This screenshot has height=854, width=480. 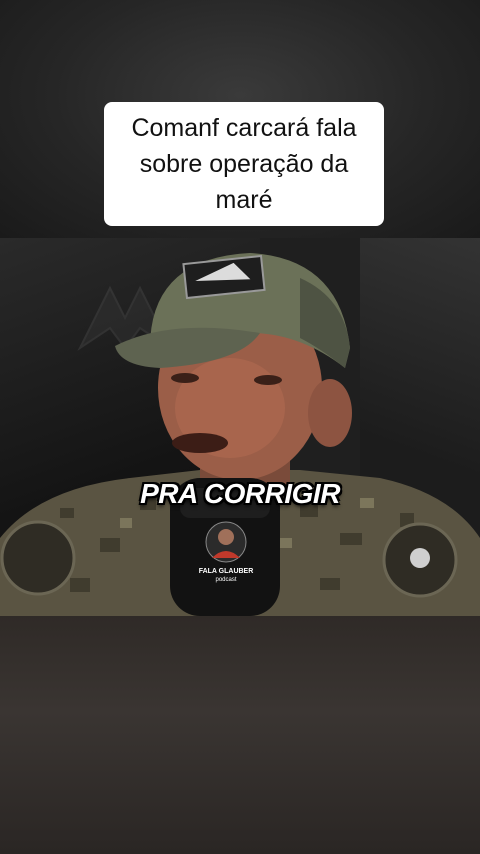 I want to click on video-subtitle: PRA CORRIGIR, so click(x=240, y=493).